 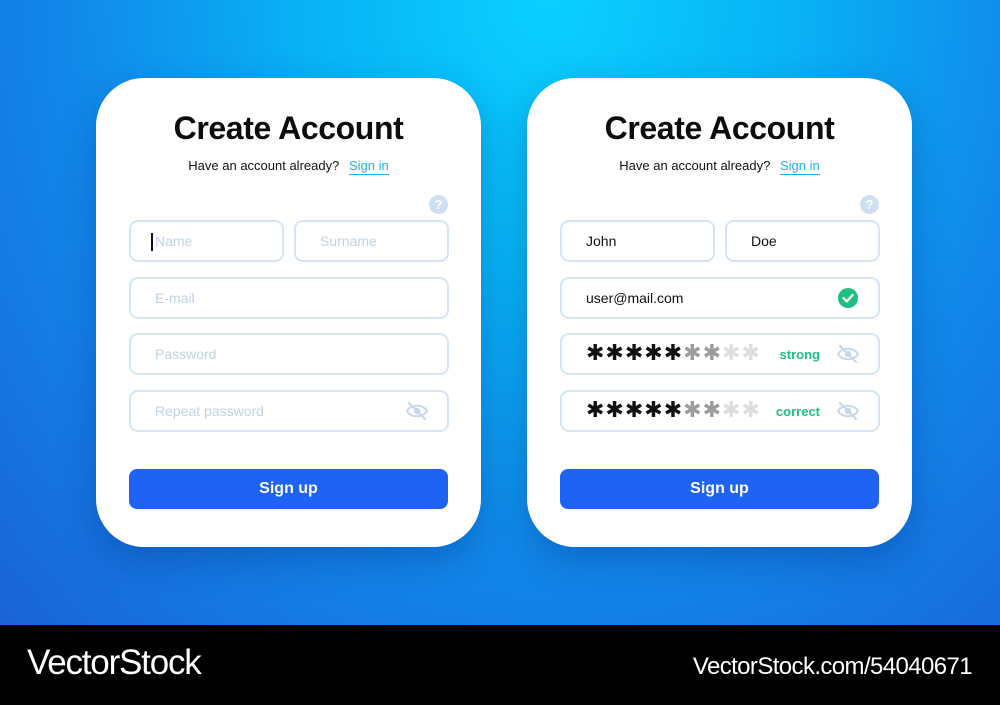 I want to click on password-field, so click(x=289, y=354).